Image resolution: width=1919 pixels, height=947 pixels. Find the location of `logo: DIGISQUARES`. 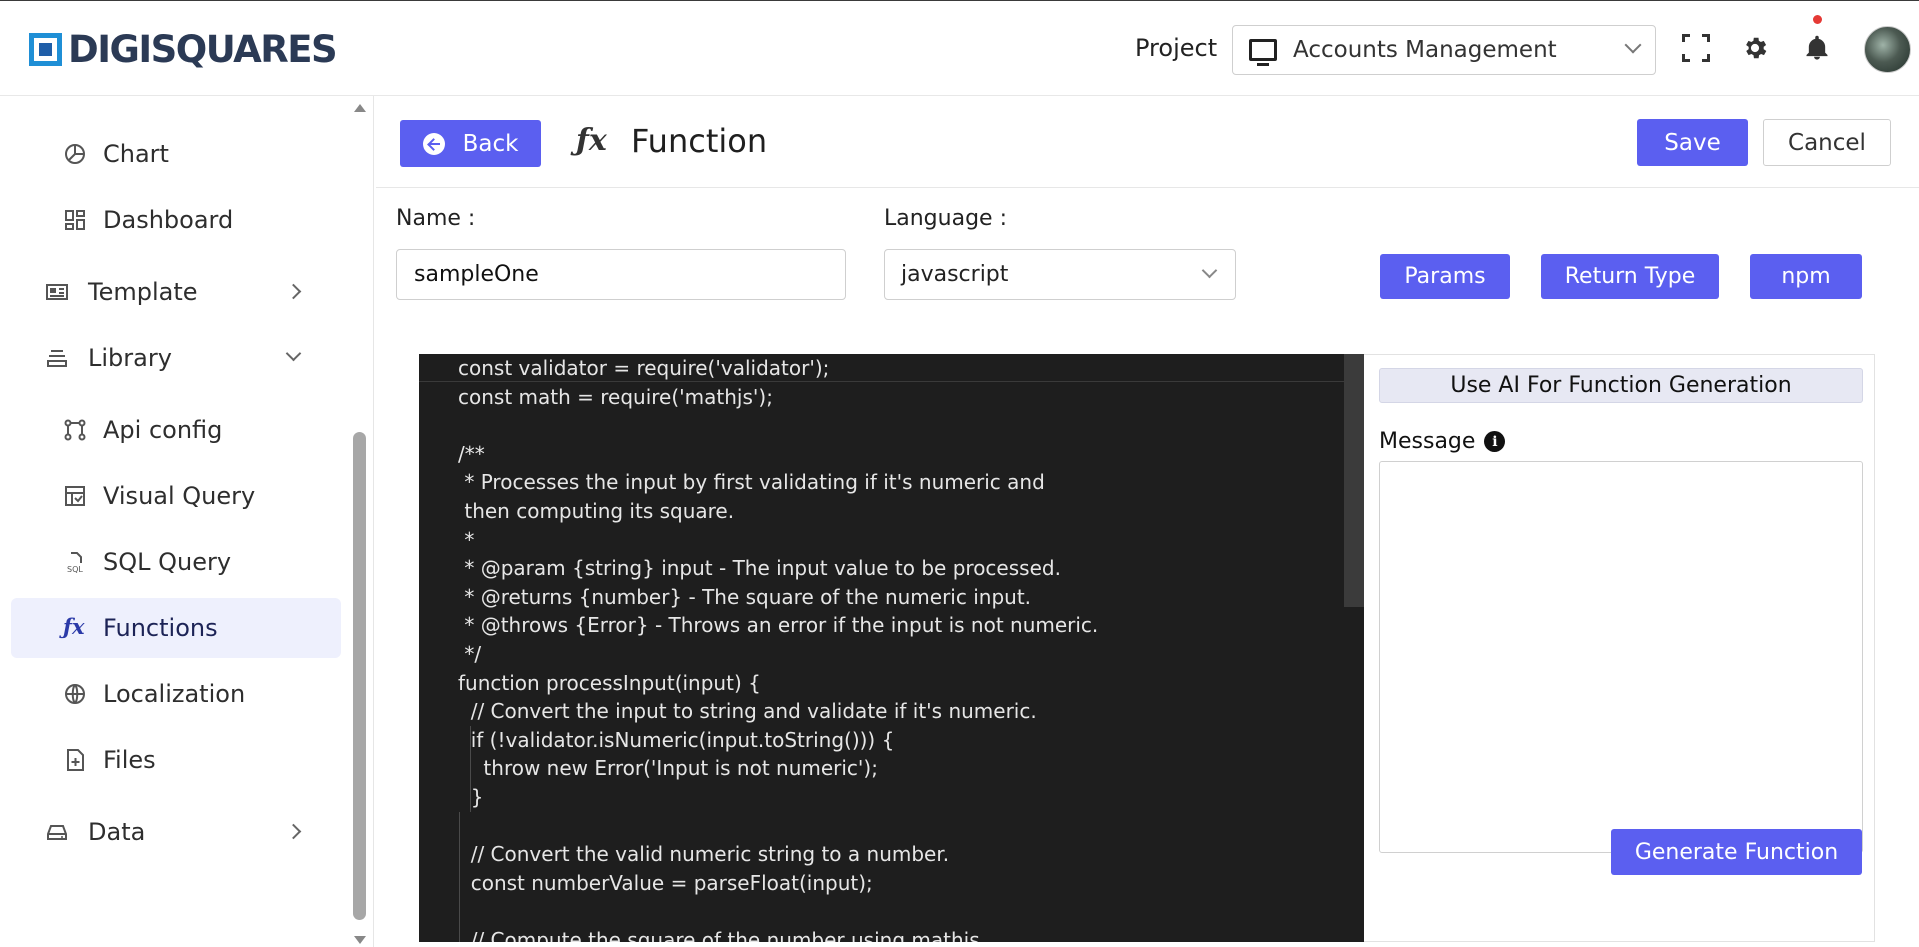

logo: DIGISQUARES is located at coordinates (183, 49).